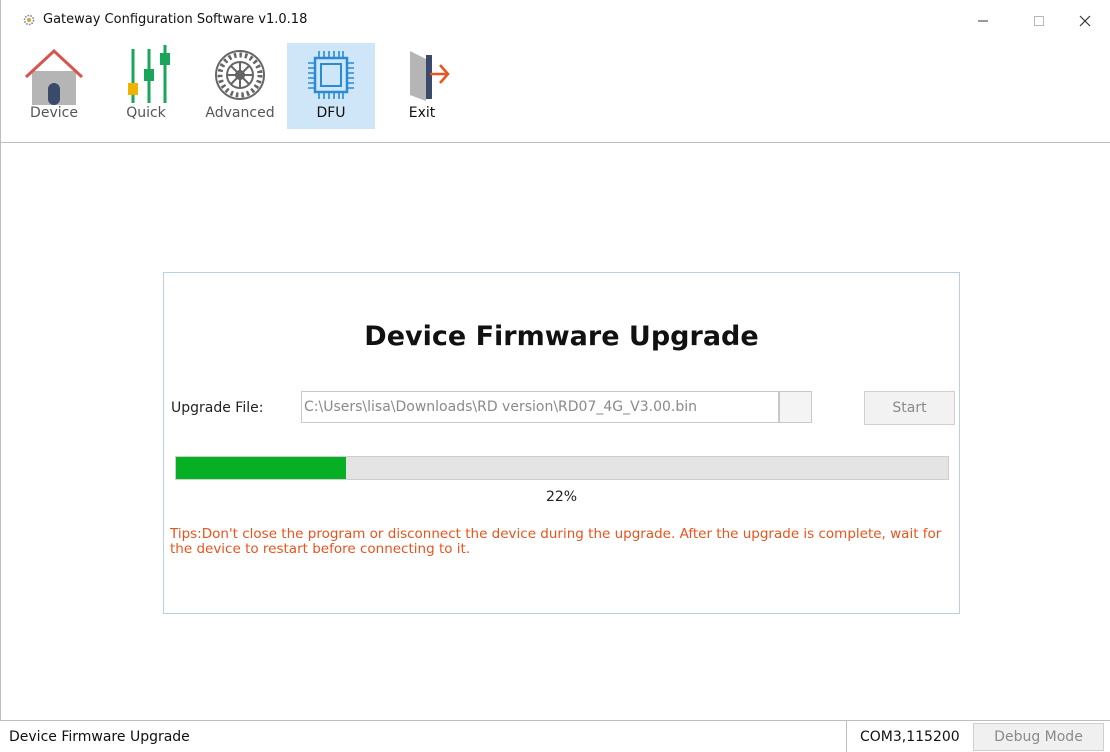  I want to click on status-text: Device Firmware Upgrade, so click(99, 737).